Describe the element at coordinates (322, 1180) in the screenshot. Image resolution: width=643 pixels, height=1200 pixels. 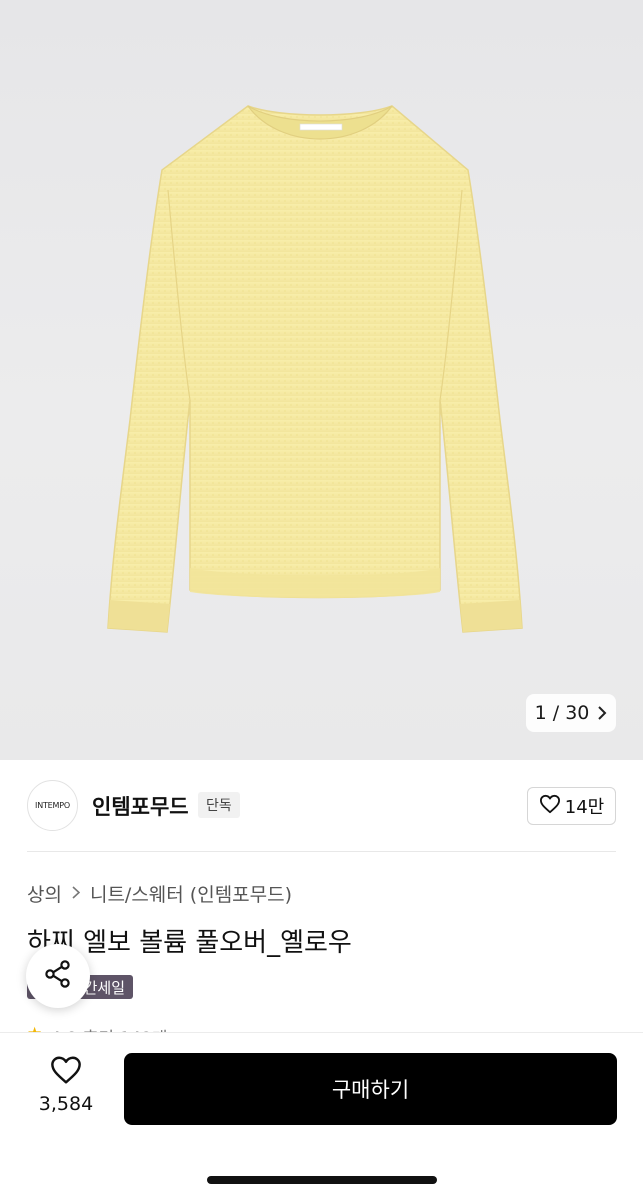
I see `home-indicator` at that location.